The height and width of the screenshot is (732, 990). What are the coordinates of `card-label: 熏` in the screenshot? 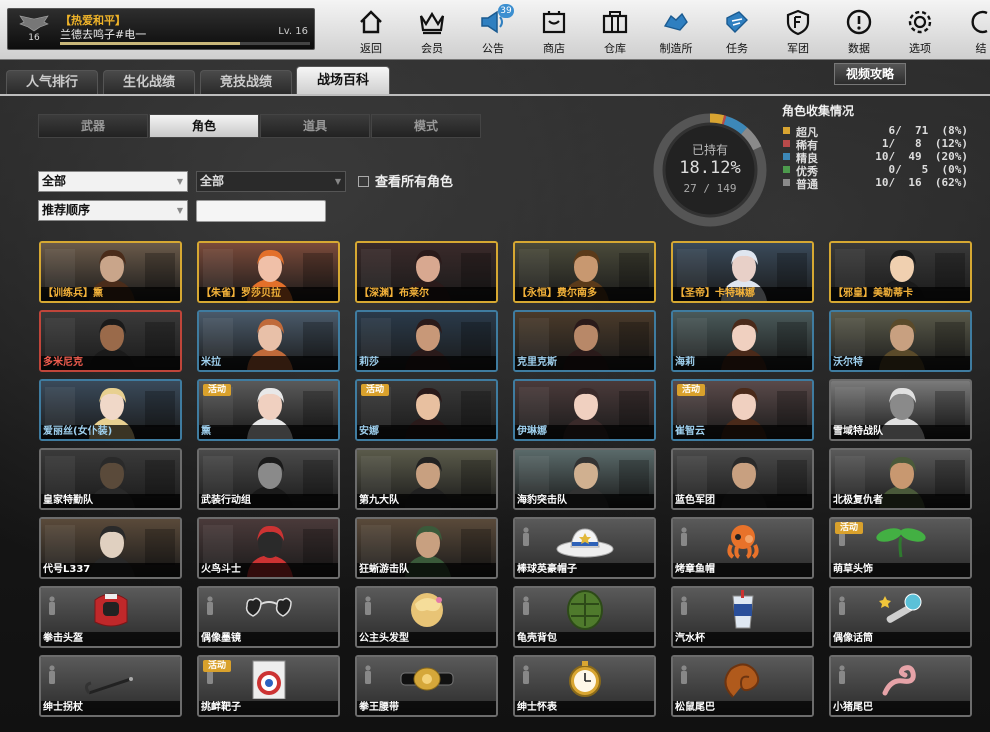 It's located at (268, 432).